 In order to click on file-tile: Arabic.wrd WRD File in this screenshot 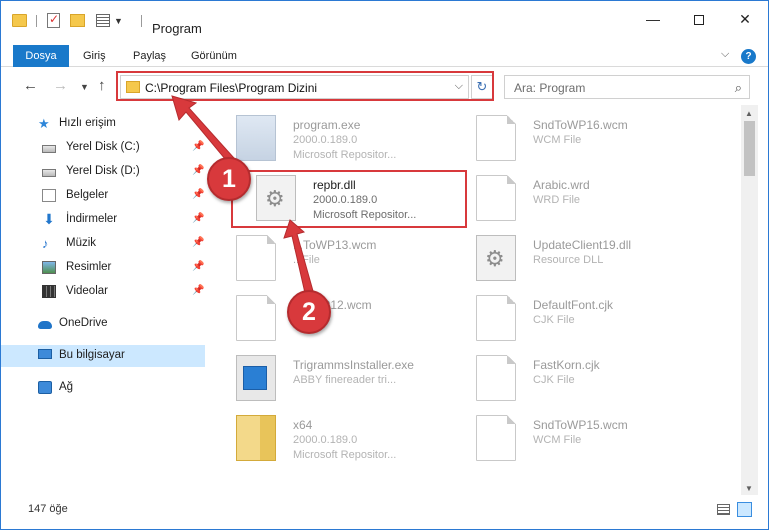, I will do `click(570, 197)`.